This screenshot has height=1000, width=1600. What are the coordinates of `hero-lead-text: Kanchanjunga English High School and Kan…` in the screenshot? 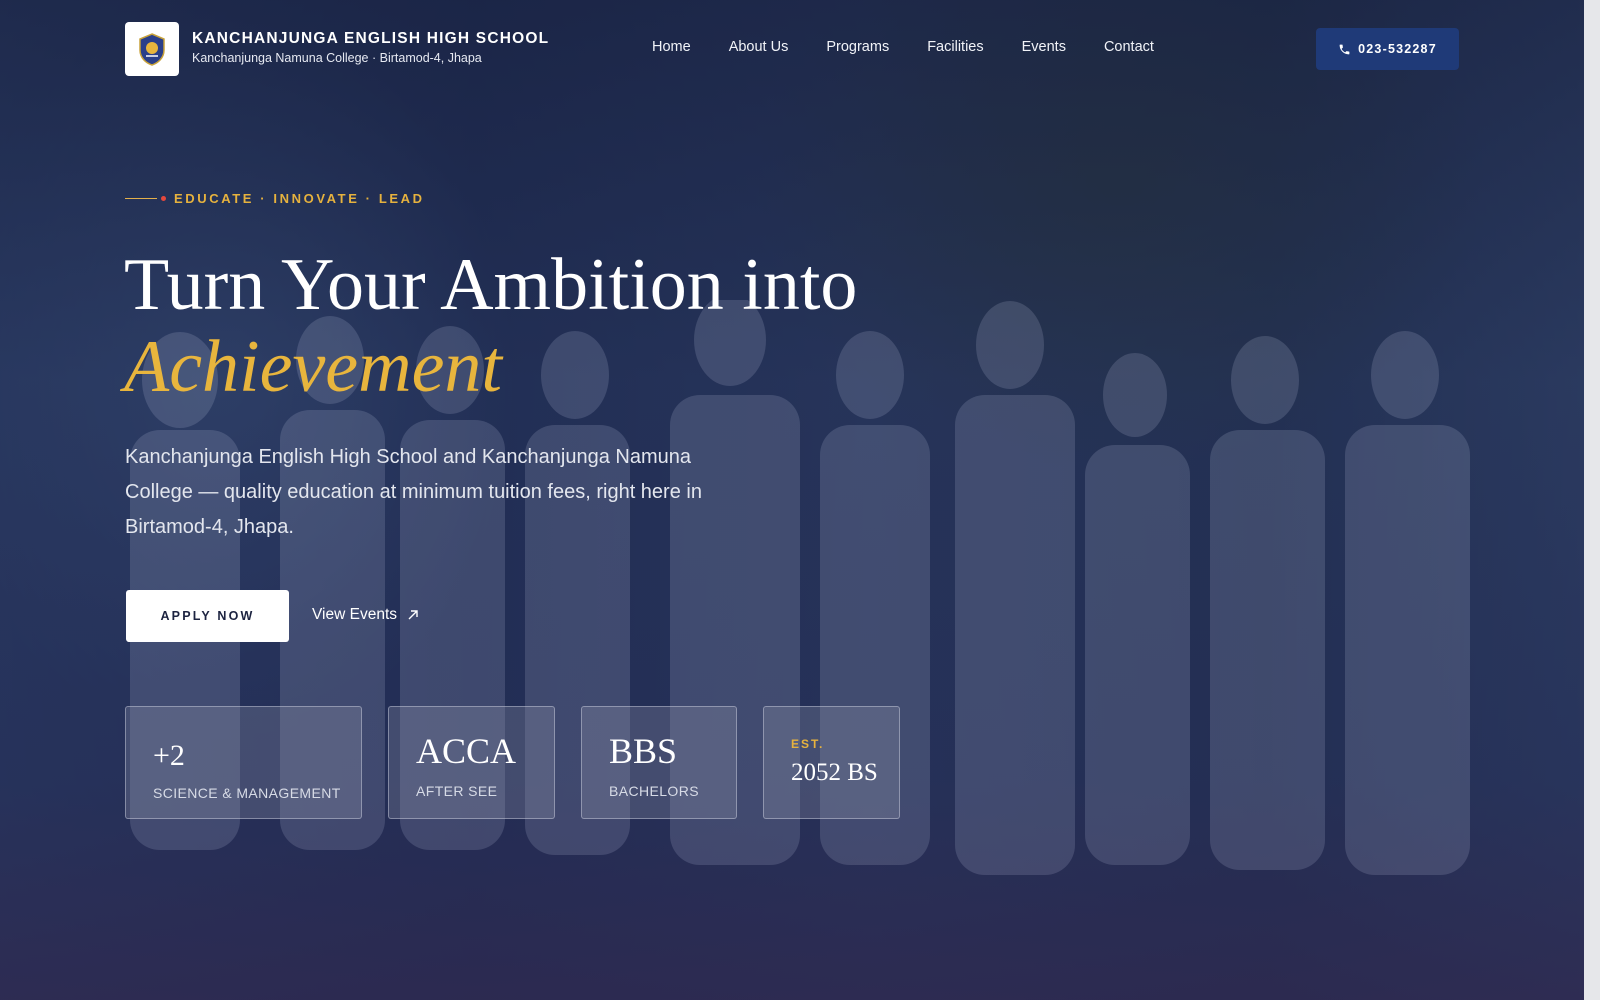 It's located at (413, 492).